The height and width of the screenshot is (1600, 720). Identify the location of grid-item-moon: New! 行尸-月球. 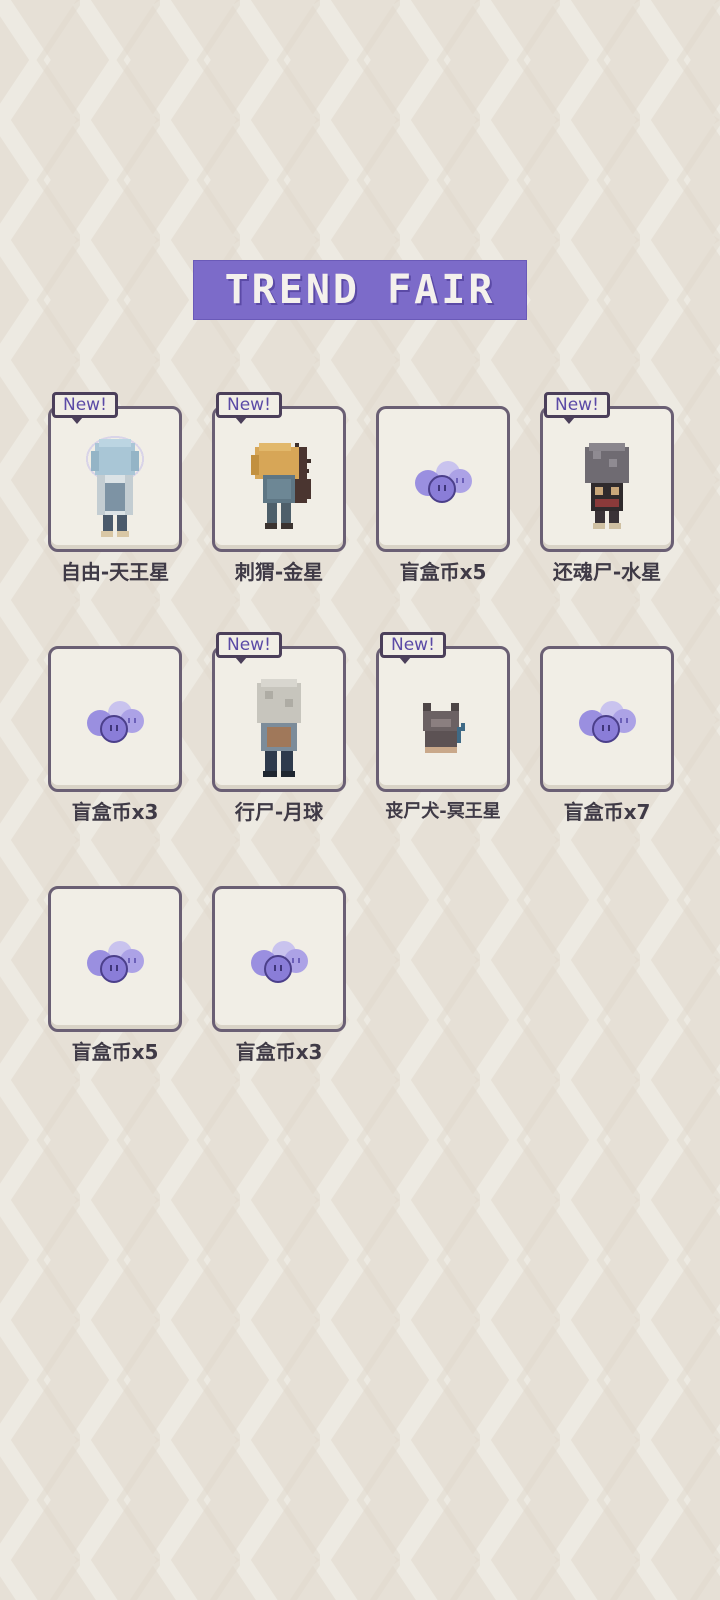
(279, 739).